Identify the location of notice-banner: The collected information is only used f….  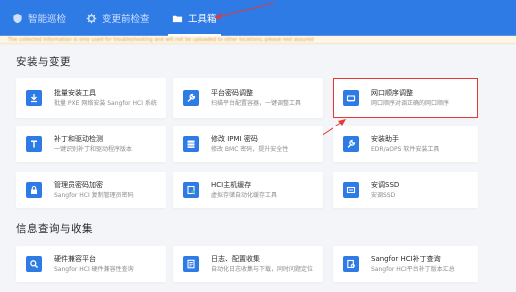
(258, 40).